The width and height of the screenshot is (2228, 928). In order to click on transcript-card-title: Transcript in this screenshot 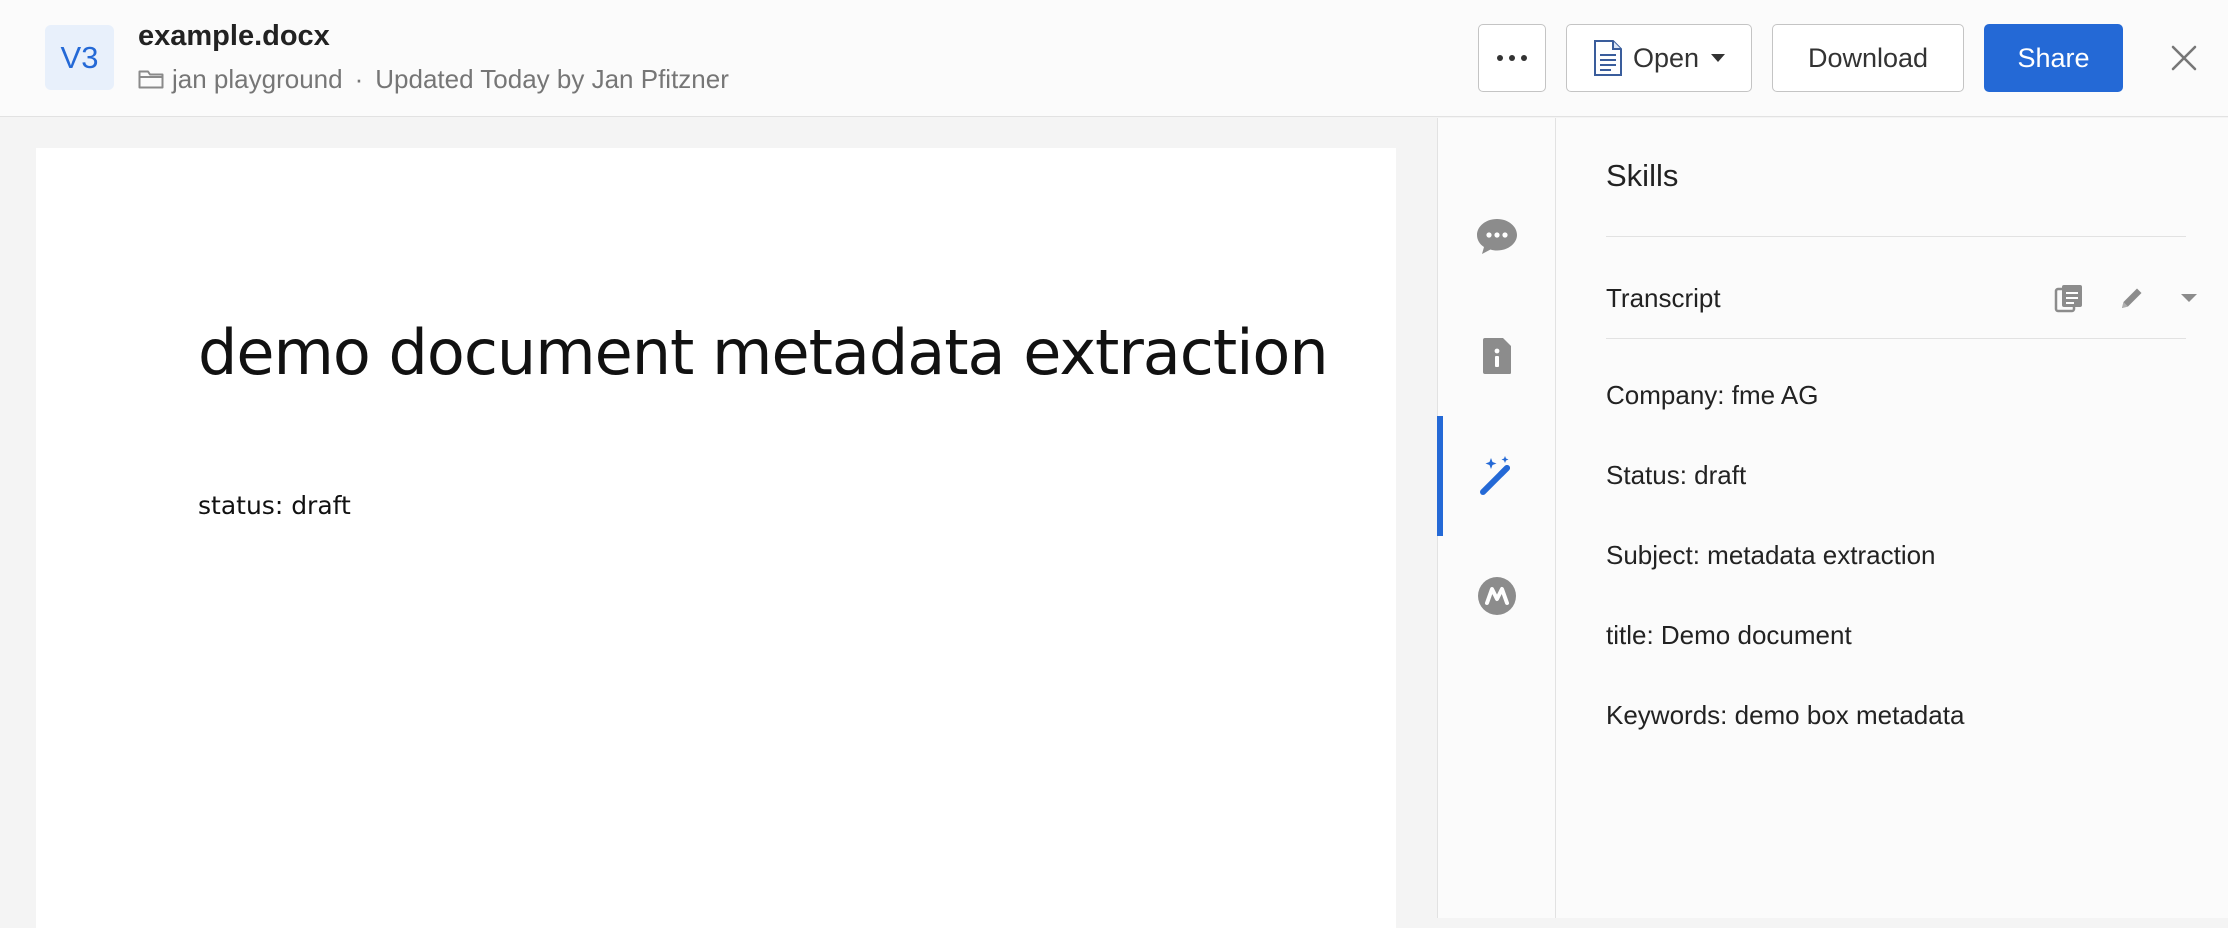, I will do `click(1663, 298)`.